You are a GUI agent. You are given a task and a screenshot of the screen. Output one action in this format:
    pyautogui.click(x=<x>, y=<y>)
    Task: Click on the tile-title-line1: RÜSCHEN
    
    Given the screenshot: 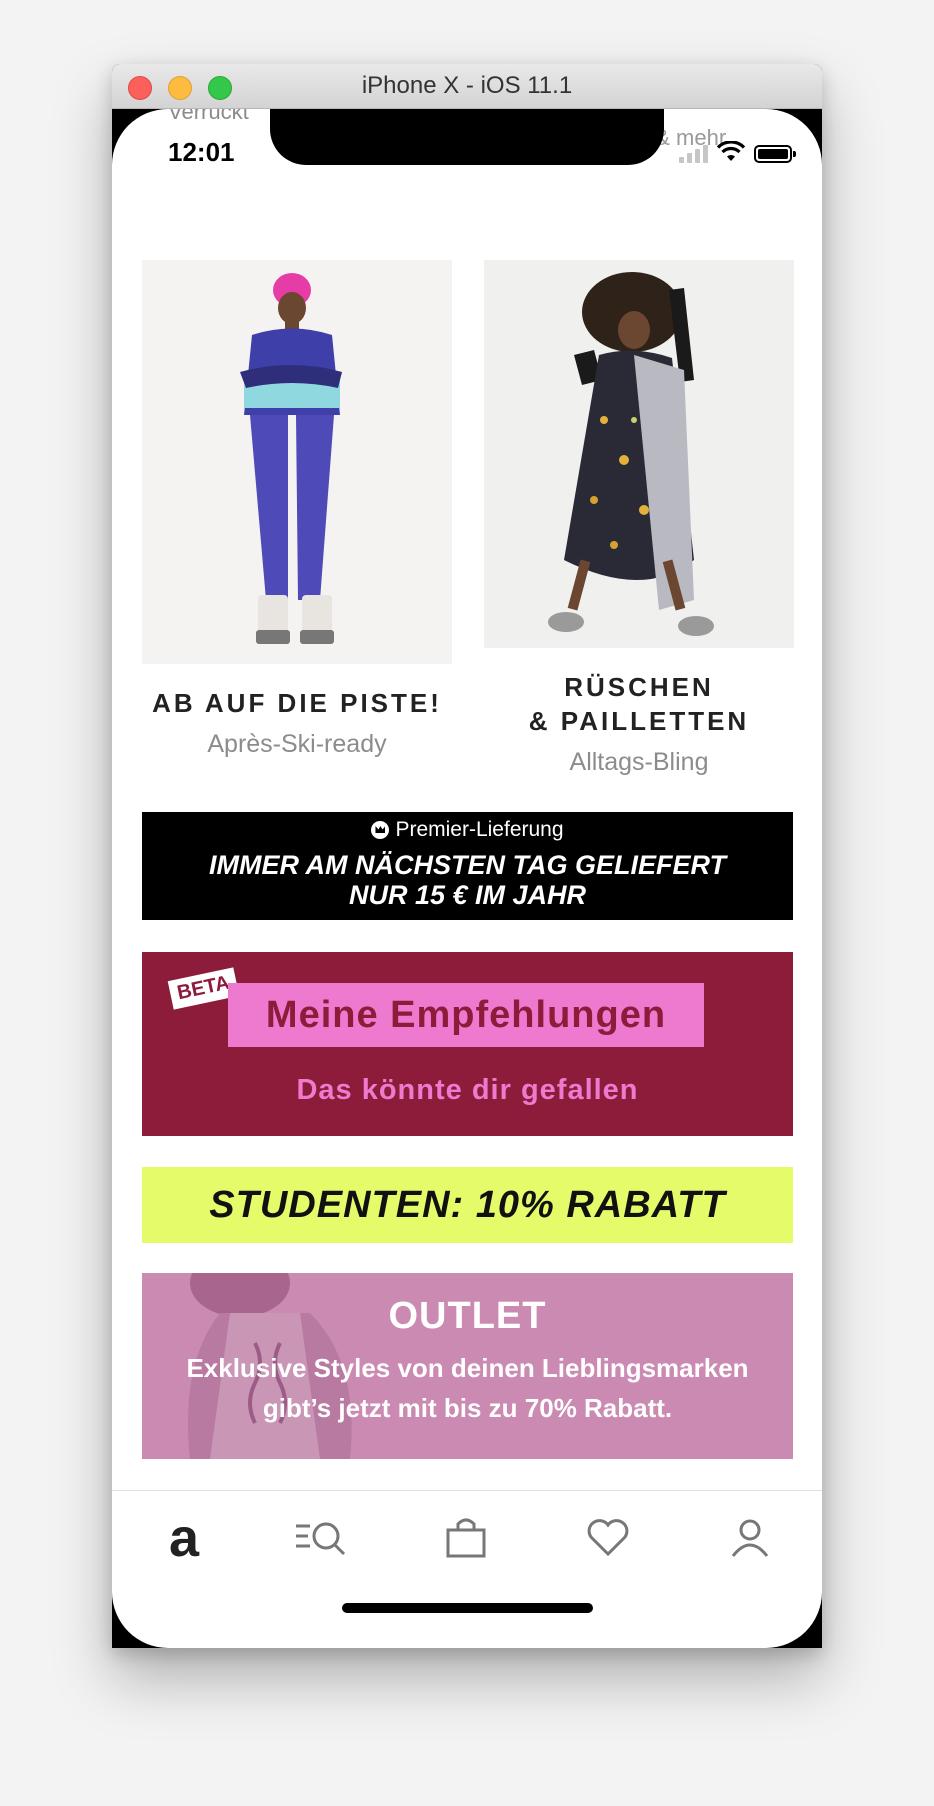 What is the action you would take?
    pyautogui.click(x=639, y=687)
    